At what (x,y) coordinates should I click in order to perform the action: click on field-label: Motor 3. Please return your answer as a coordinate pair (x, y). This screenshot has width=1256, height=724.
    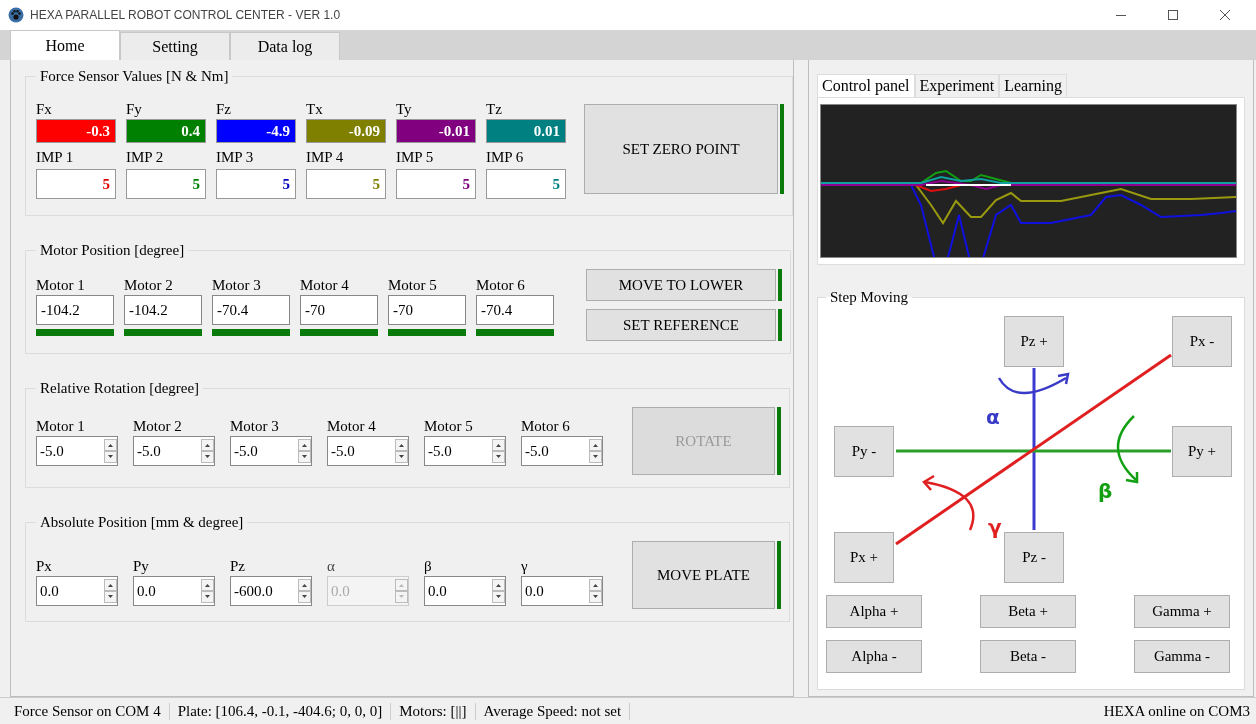
    Looking at the image, I should click on (254, 426).